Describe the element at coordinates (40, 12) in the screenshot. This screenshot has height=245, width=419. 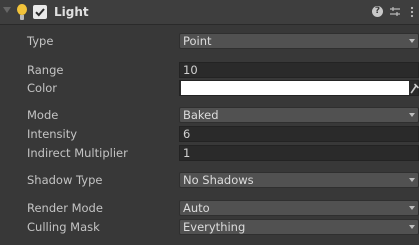
I see `enabled-checkbox` at that location.